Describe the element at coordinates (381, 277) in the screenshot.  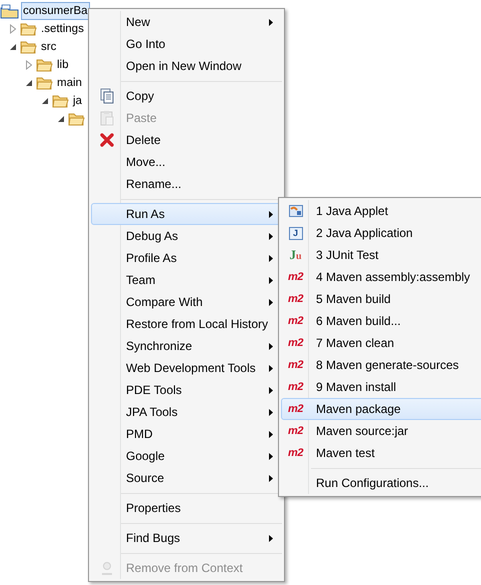
I see `menu-item: m2 4 Maven assembly:assembly` at that location.